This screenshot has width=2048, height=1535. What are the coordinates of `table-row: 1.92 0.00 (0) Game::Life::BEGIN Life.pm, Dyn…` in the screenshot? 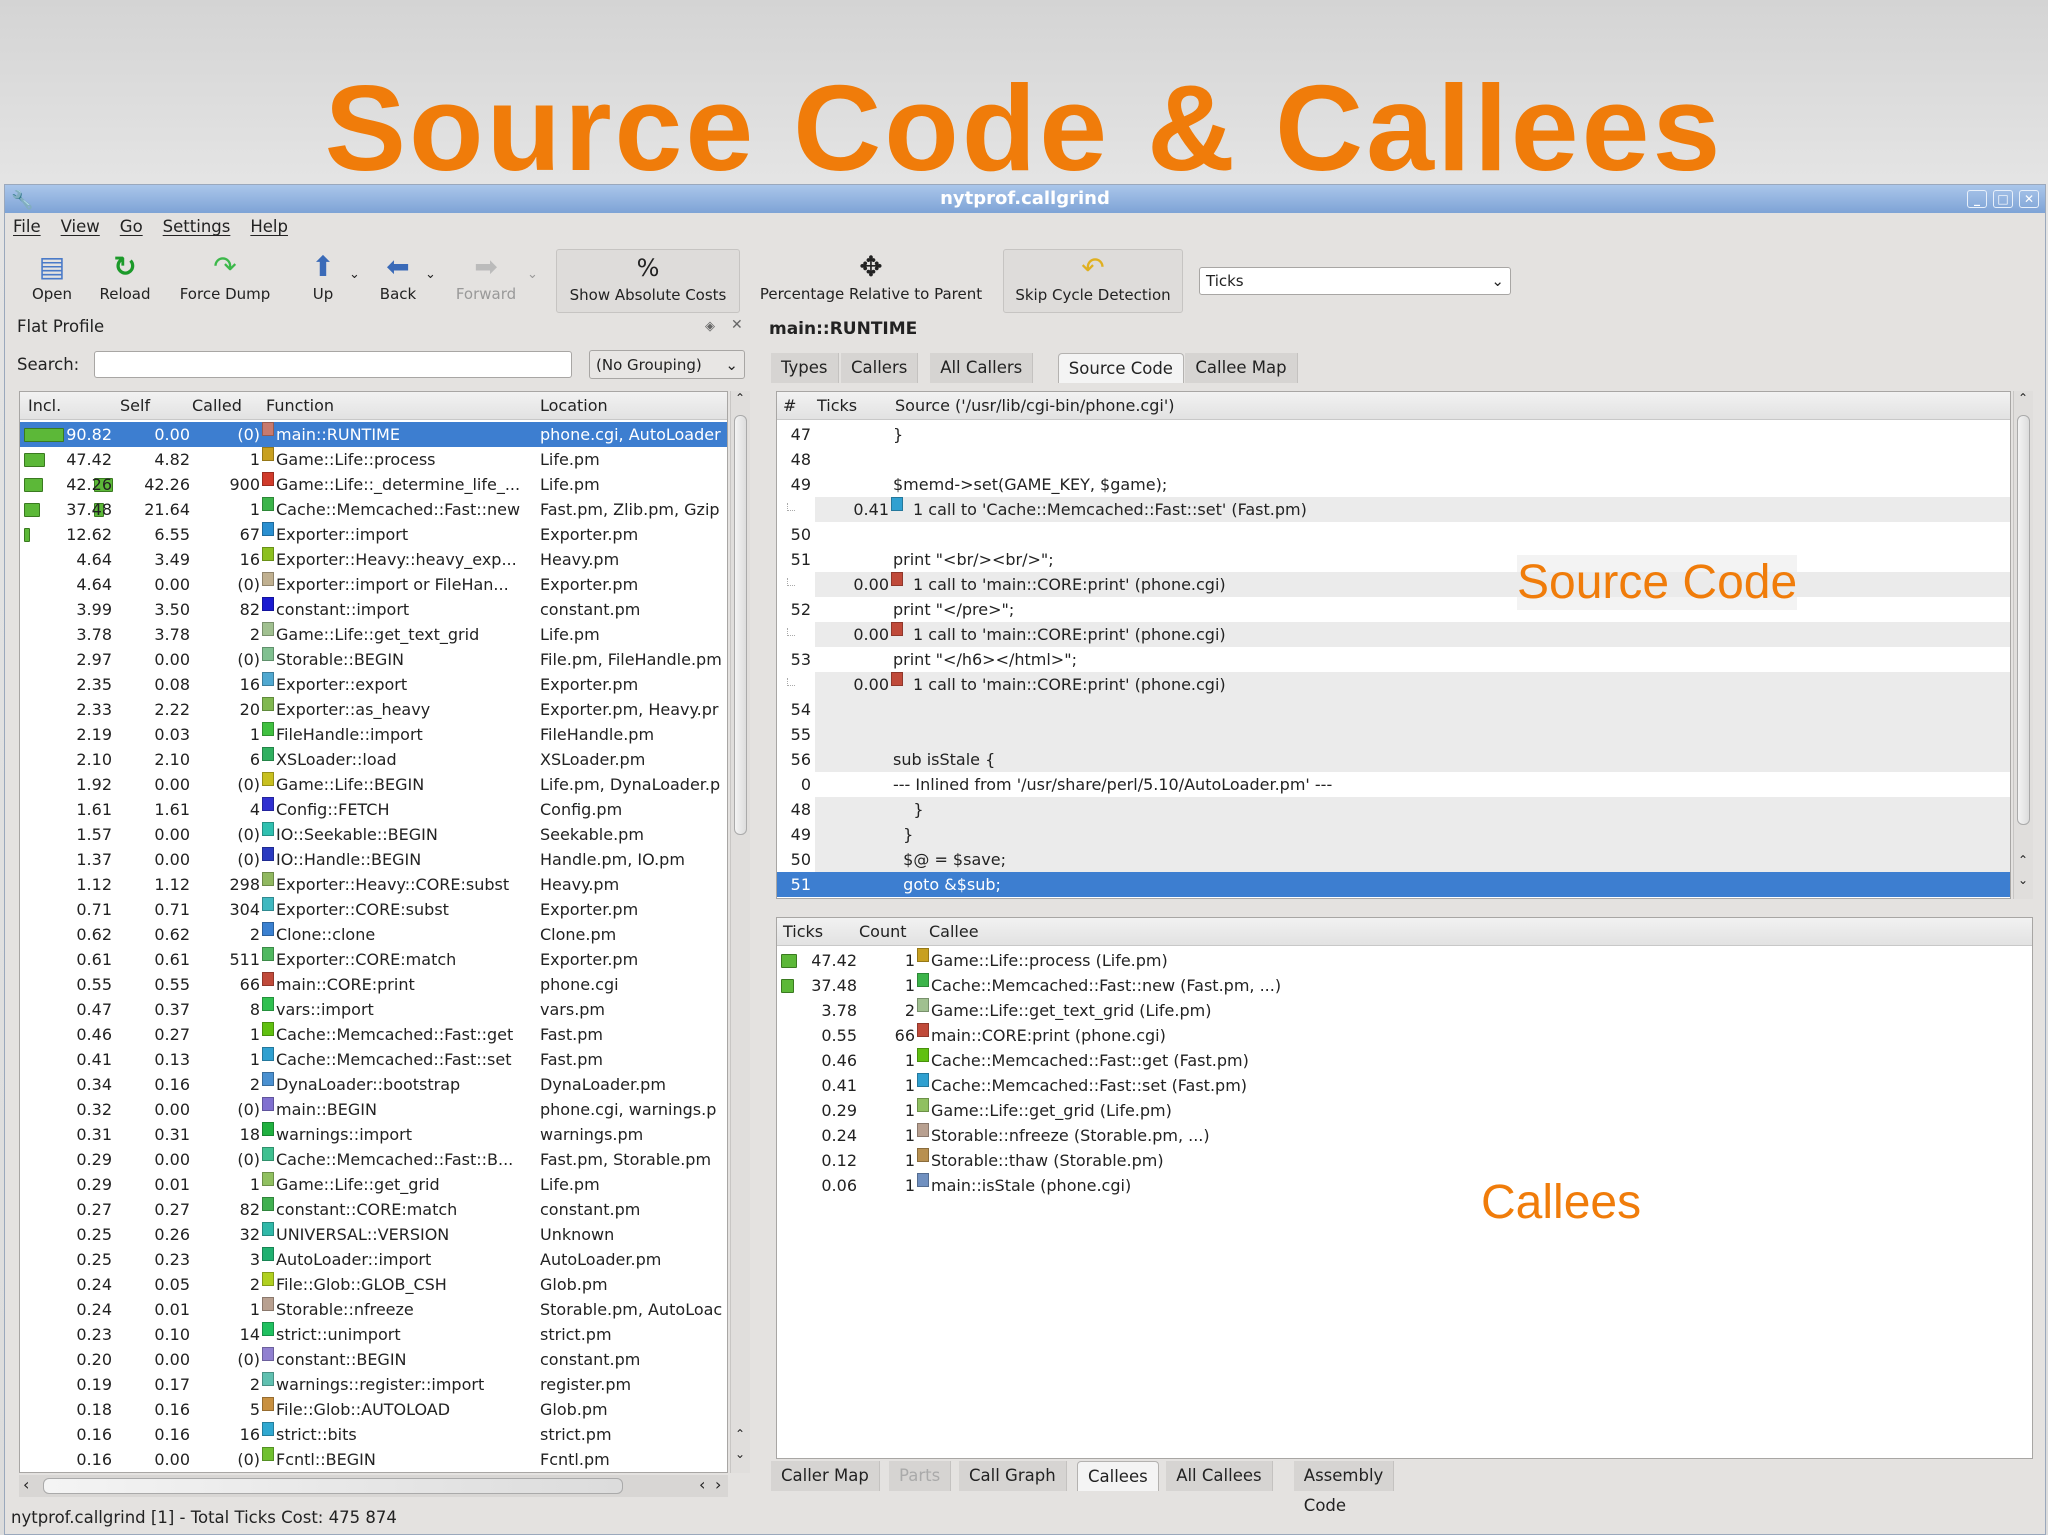 It's located at (373, 784).